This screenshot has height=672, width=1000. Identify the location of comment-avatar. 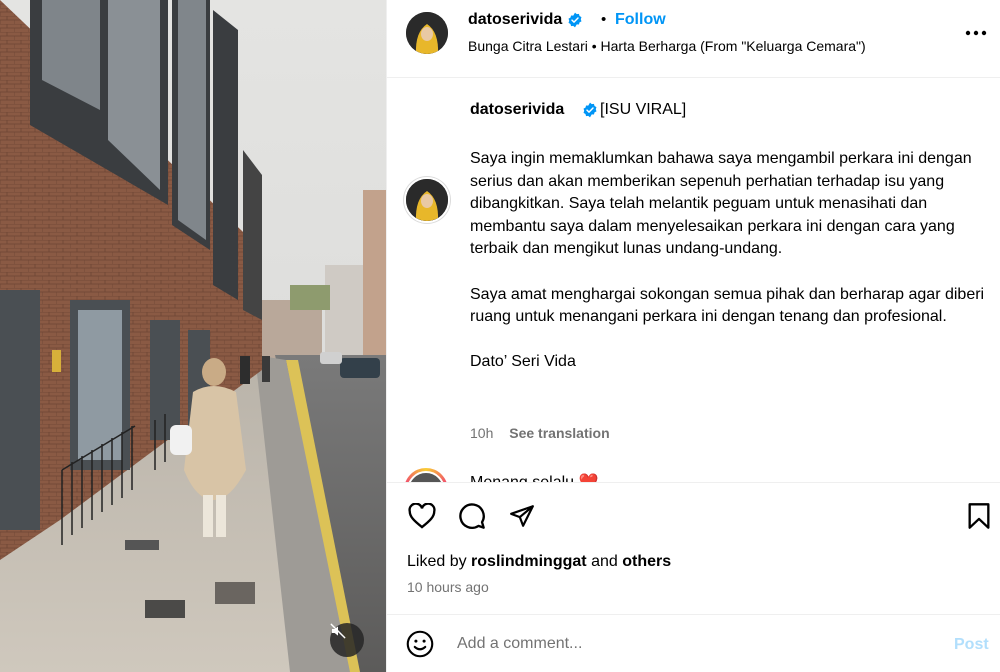
(426, 475).